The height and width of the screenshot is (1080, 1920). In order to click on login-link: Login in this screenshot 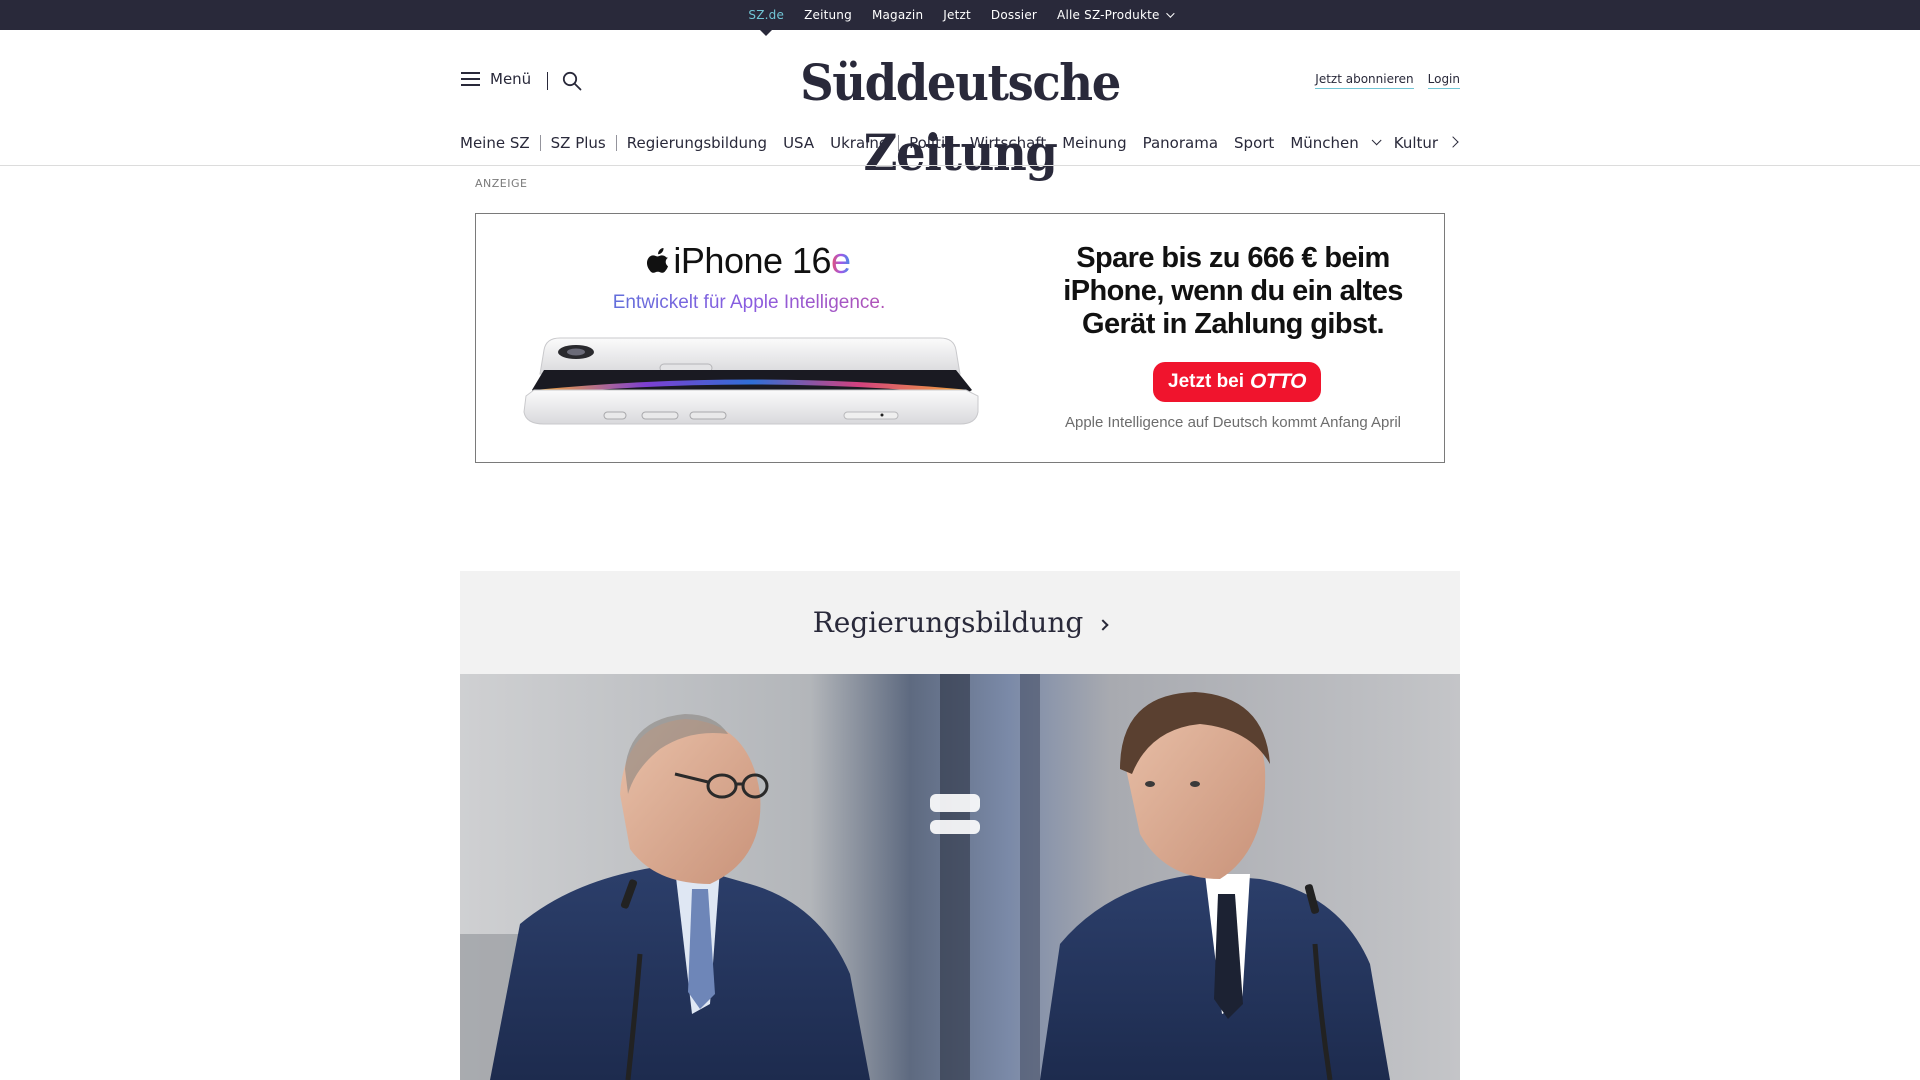, I will do `click(1443, 80)`.